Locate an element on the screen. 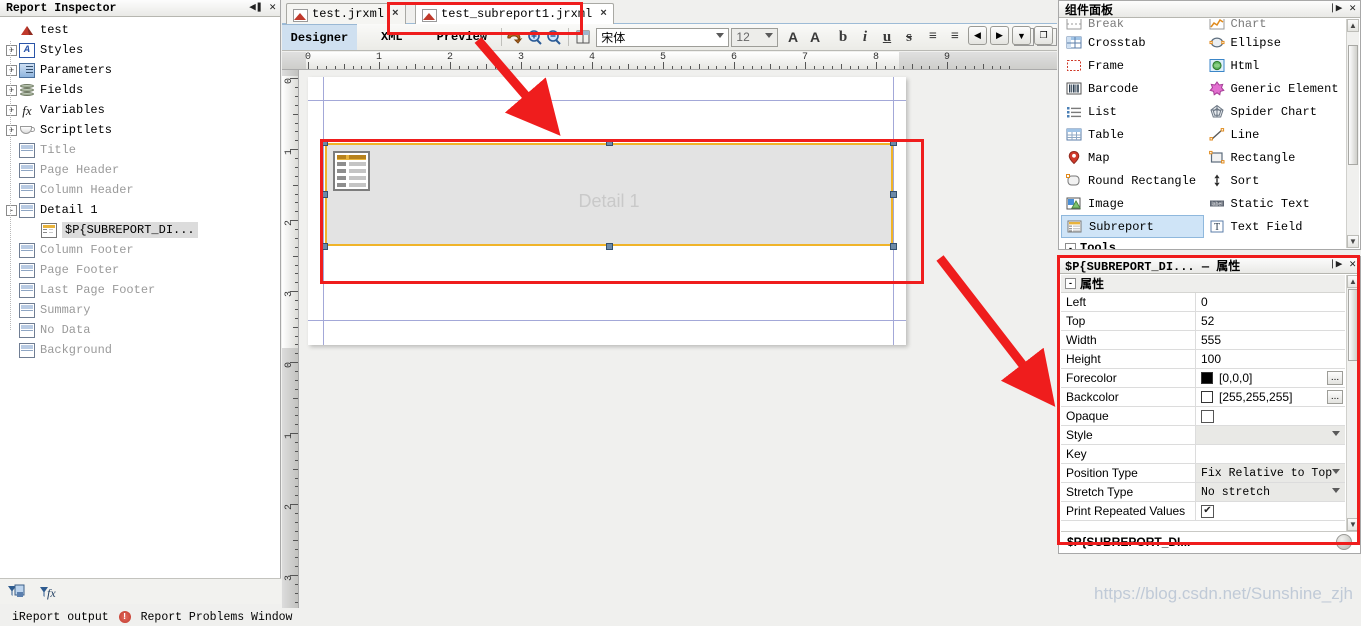 This screenshot has width=1361, height=626. help-knob-icon is located at coordinates (1344, 542).